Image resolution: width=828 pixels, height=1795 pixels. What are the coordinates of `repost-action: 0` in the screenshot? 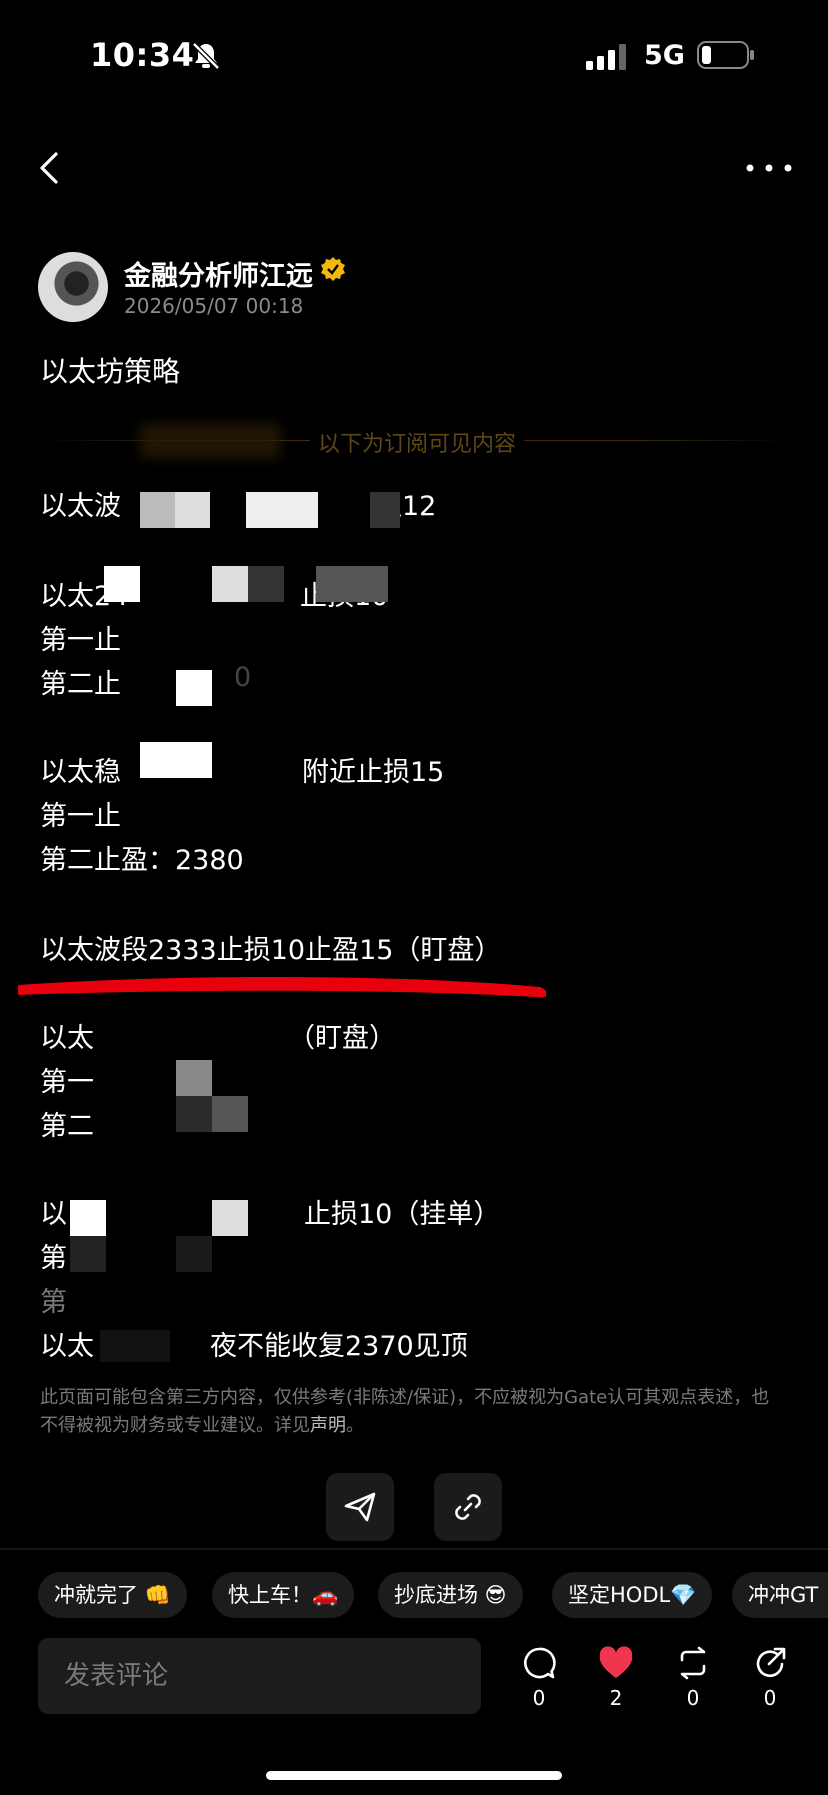 It's located at (693, 1678).